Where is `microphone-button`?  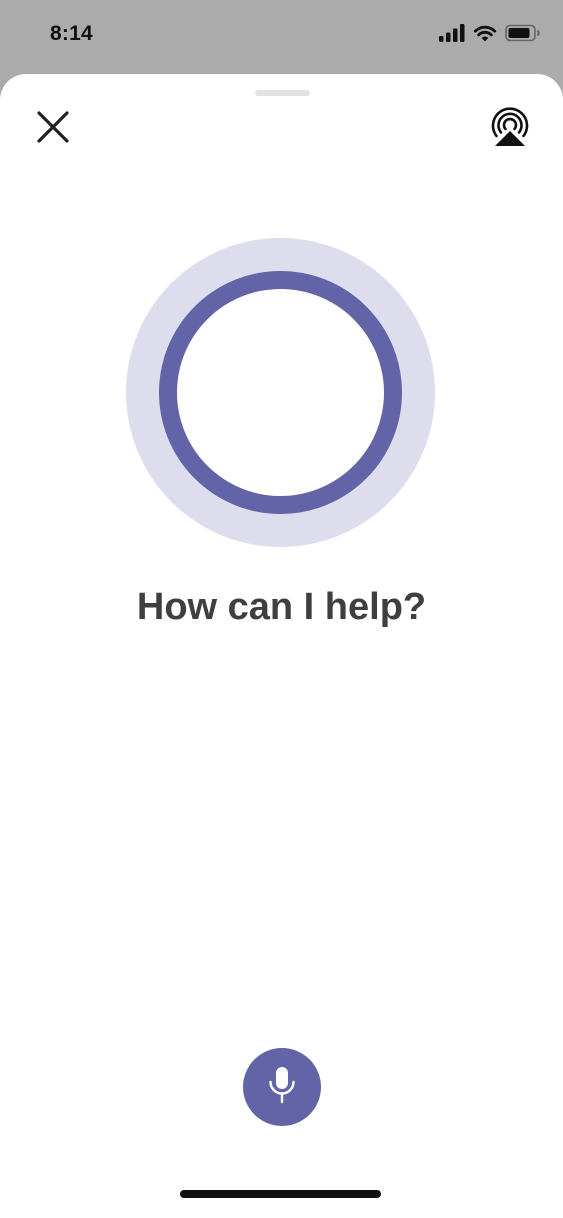
microphone-button is located at coordinates (282, 1087).